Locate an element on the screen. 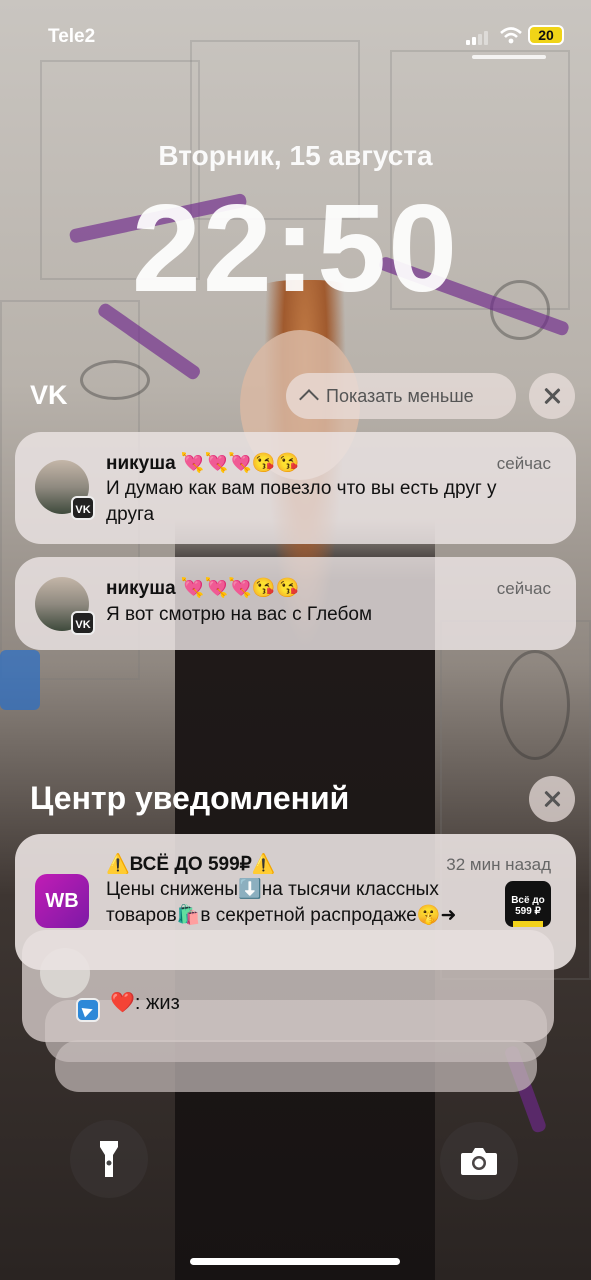 Image resolution: width=591 pixels, height=1280 pixels. notification-time: 32 мин назад is located at coordinates (498, 864).